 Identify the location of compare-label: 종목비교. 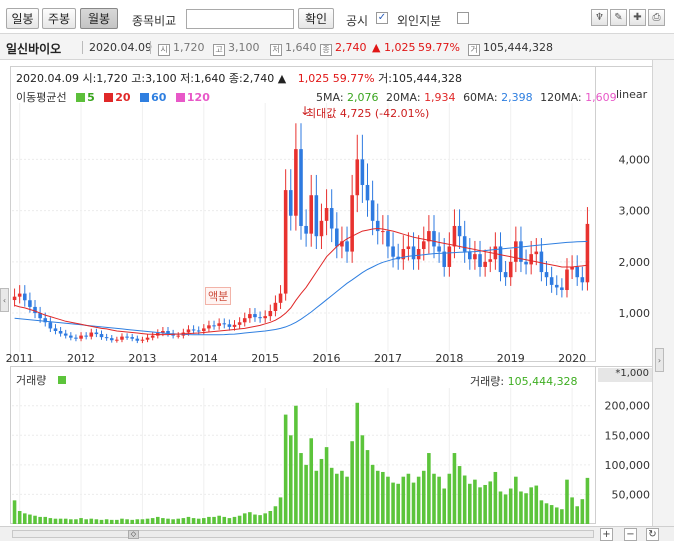
(154, 21).